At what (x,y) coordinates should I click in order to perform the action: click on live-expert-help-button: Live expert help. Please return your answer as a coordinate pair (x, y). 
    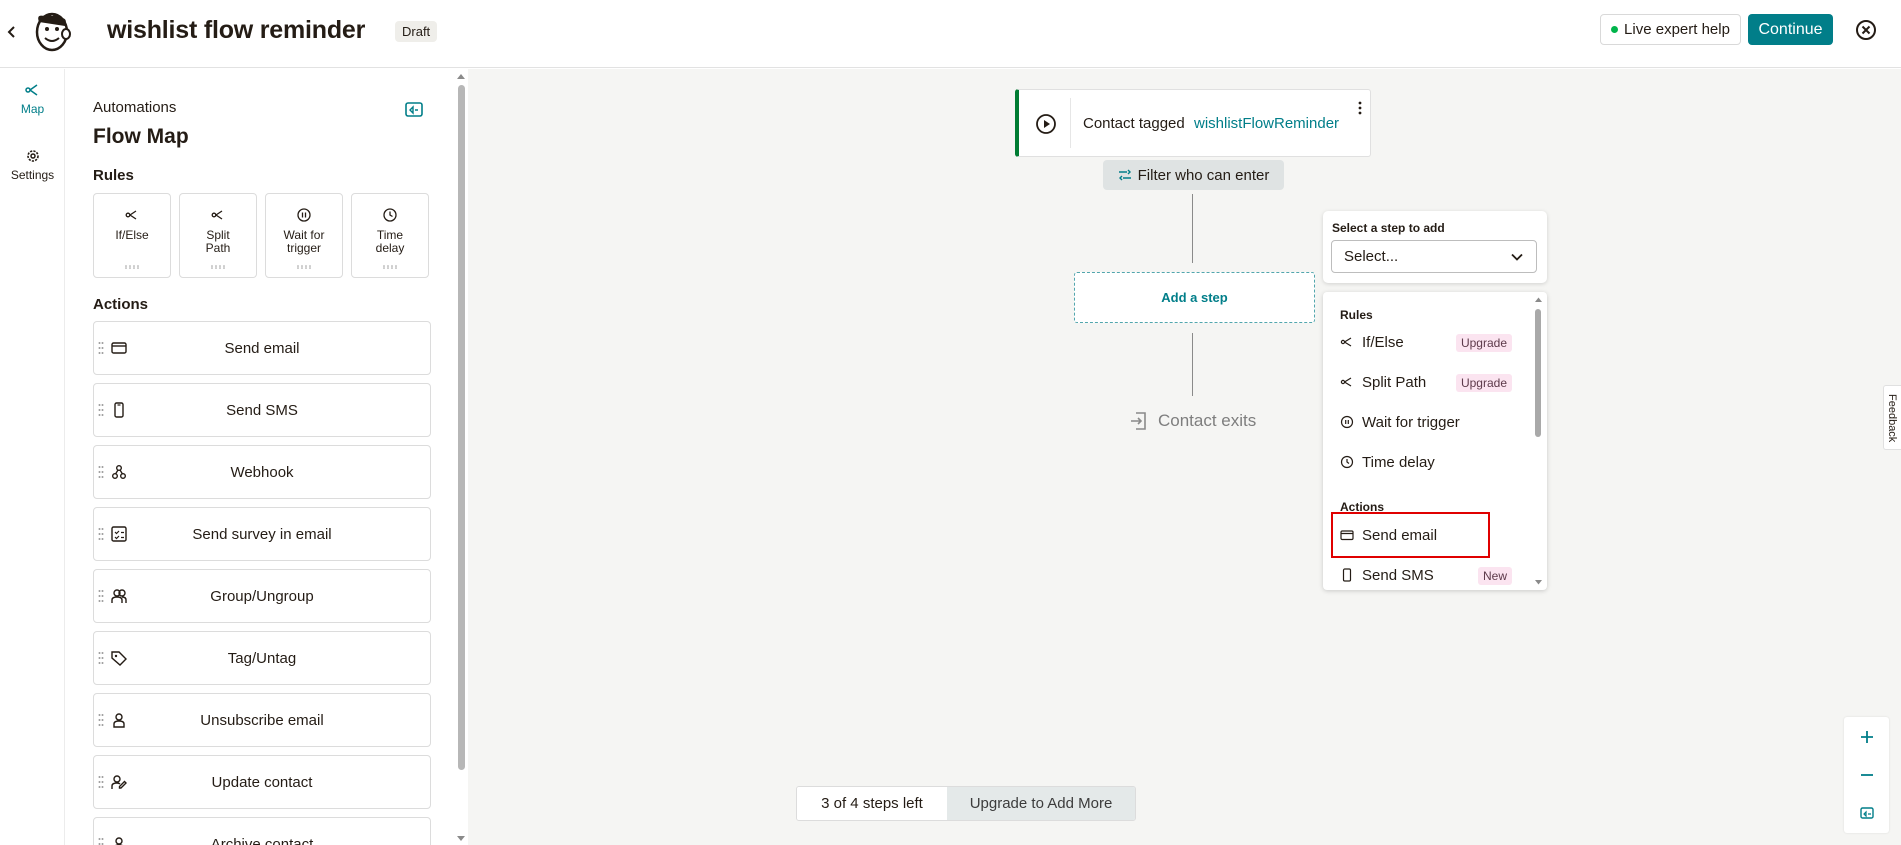
    Looking at the image, I should click on (1670, 29).